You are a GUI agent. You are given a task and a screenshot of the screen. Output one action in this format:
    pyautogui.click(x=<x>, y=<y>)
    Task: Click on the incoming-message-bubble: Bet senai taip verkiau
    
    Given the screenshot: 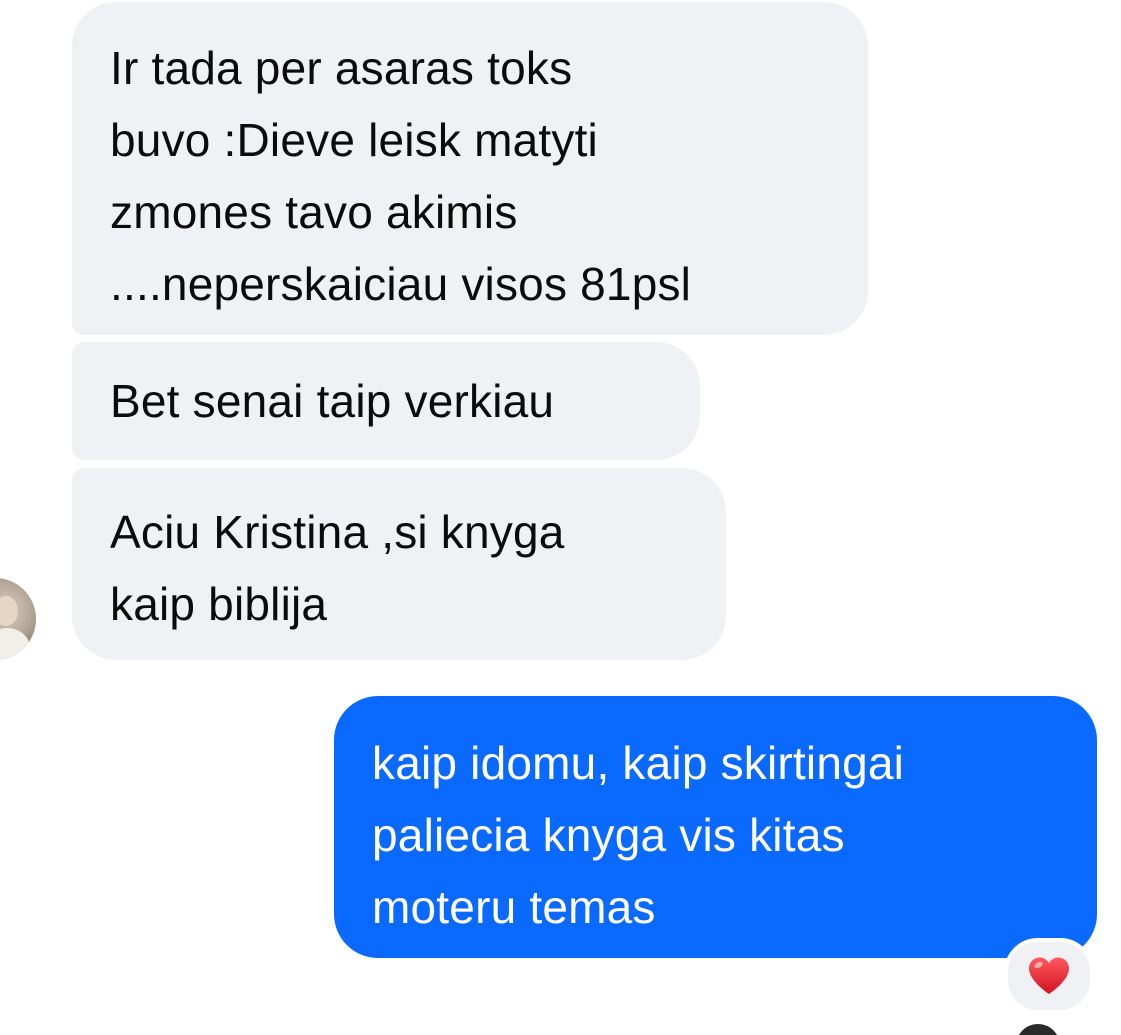 What is the action you would take?
    pyautogui.click(x=386, y=401)
    